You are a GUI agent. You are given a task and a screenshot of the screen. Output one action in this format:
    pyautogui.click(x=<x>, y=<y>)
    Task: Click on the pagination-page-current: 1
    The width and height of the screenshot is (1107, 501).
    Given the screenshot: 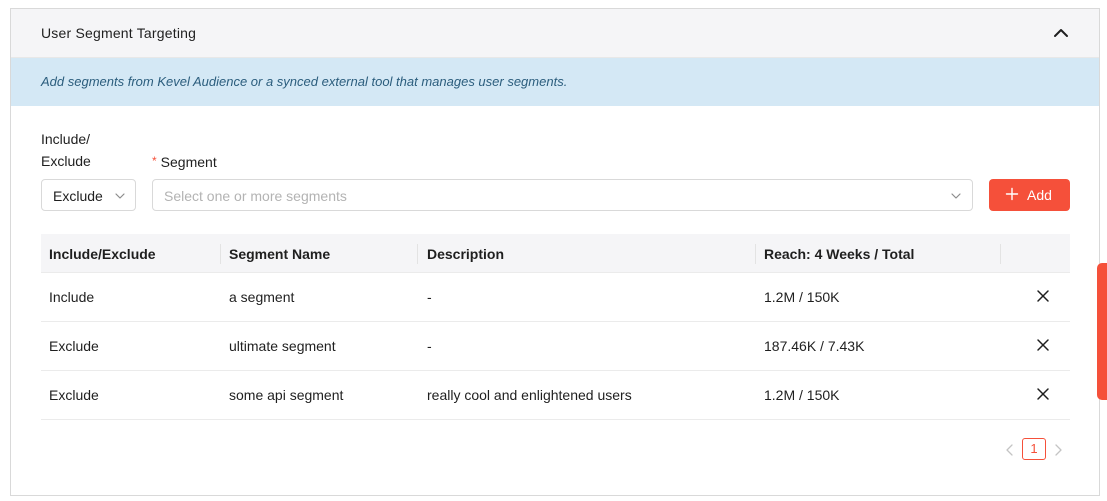 What is the action you would take?
    pyautogui.click(x=1034, y=449)
    